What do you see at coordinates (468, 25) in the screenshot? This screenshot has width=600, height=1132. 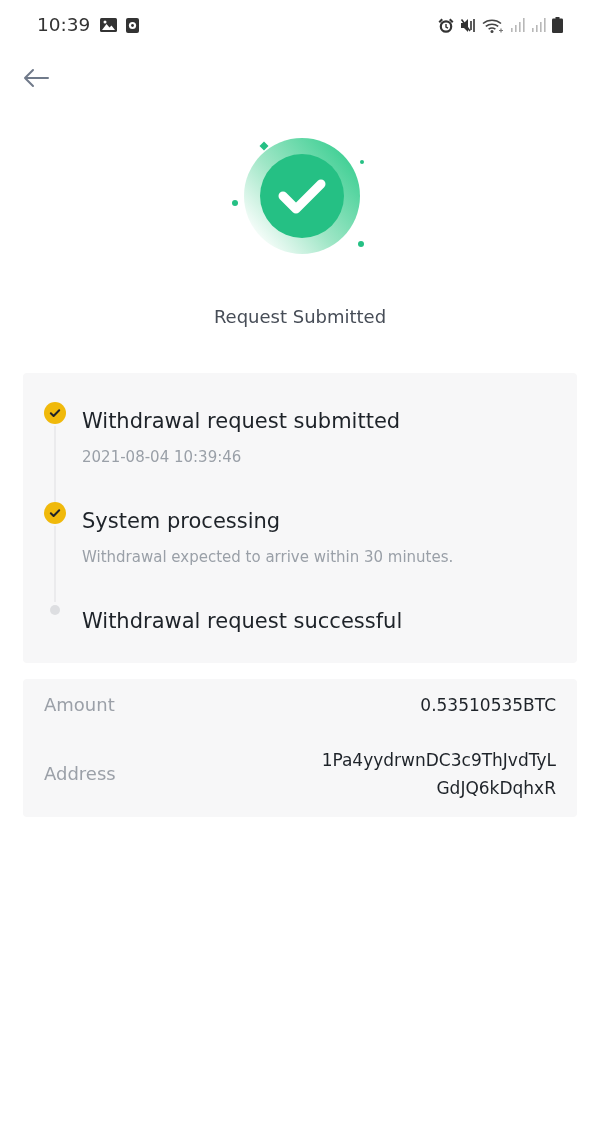 I see `muted-speaker-icon` at bounding box center [468, 25].